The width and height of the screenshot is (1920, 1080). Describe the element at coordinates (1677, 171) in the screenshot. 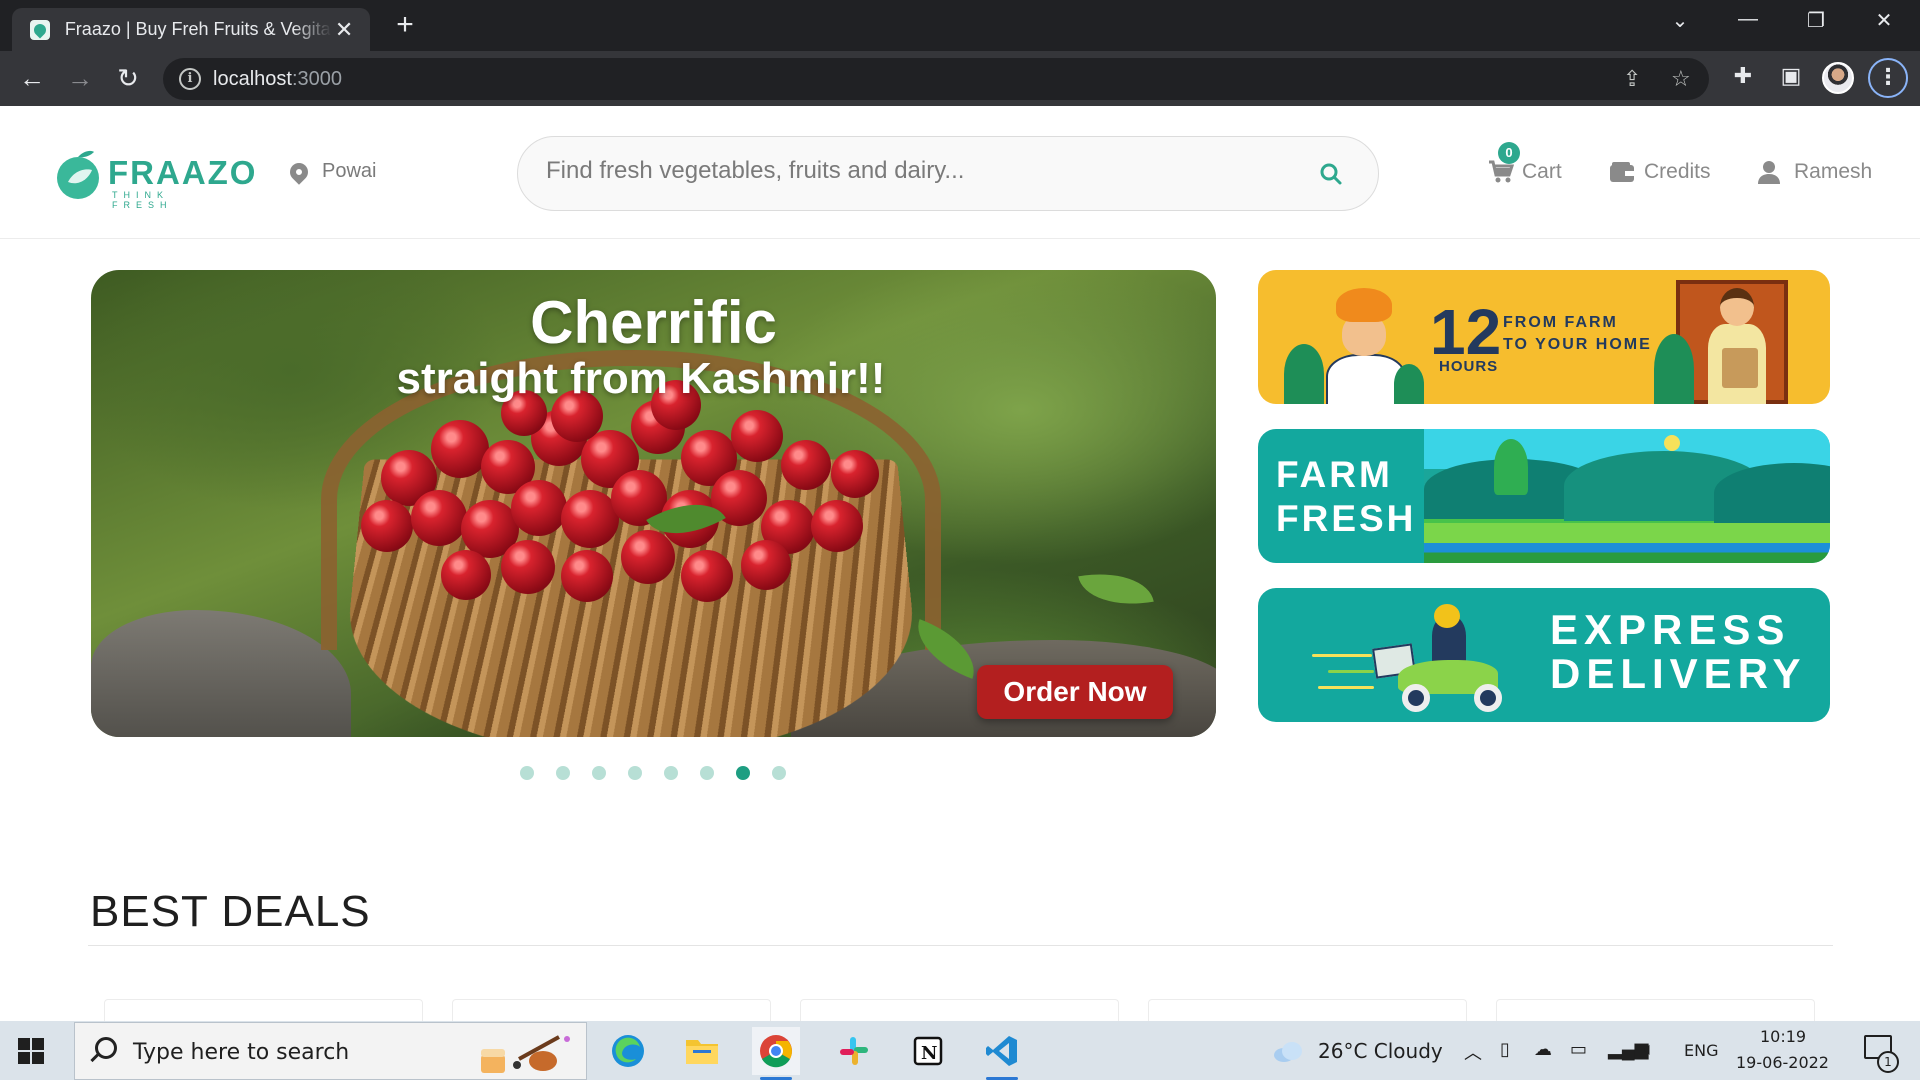

I see `credits-label: Credits` at that location.